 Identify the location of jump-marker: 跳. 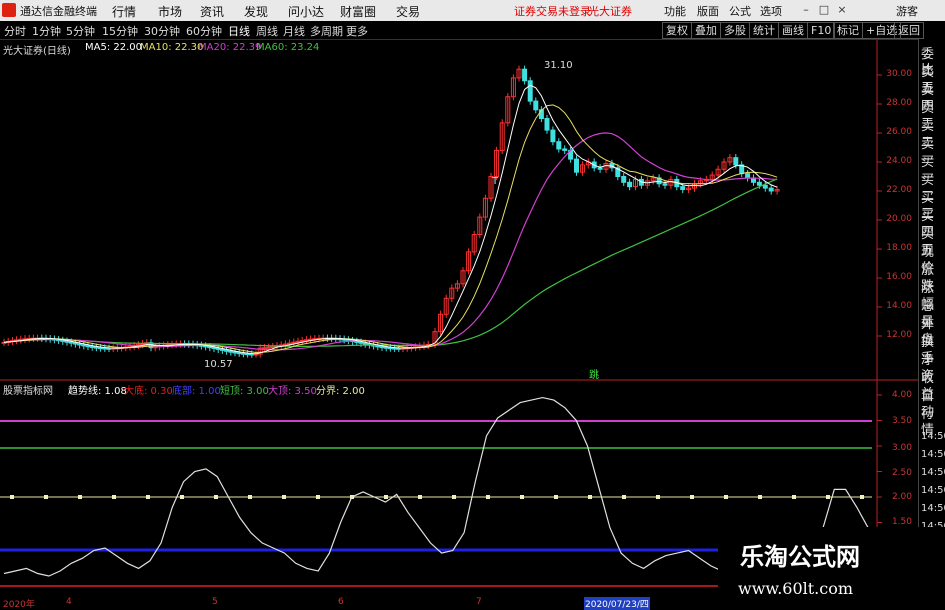
(594, 374).